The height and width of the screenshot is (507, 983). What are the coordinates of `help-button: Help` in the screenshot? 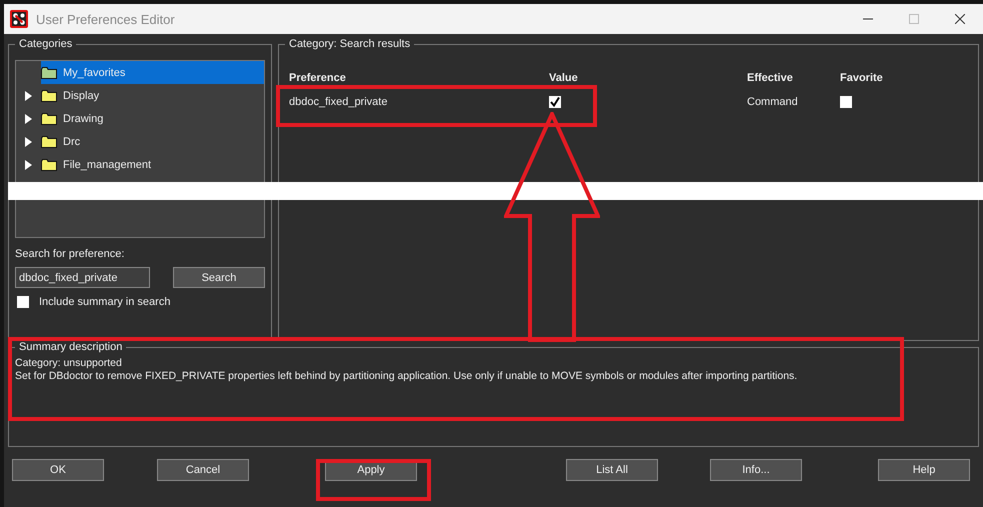 It's located at (924, 470).